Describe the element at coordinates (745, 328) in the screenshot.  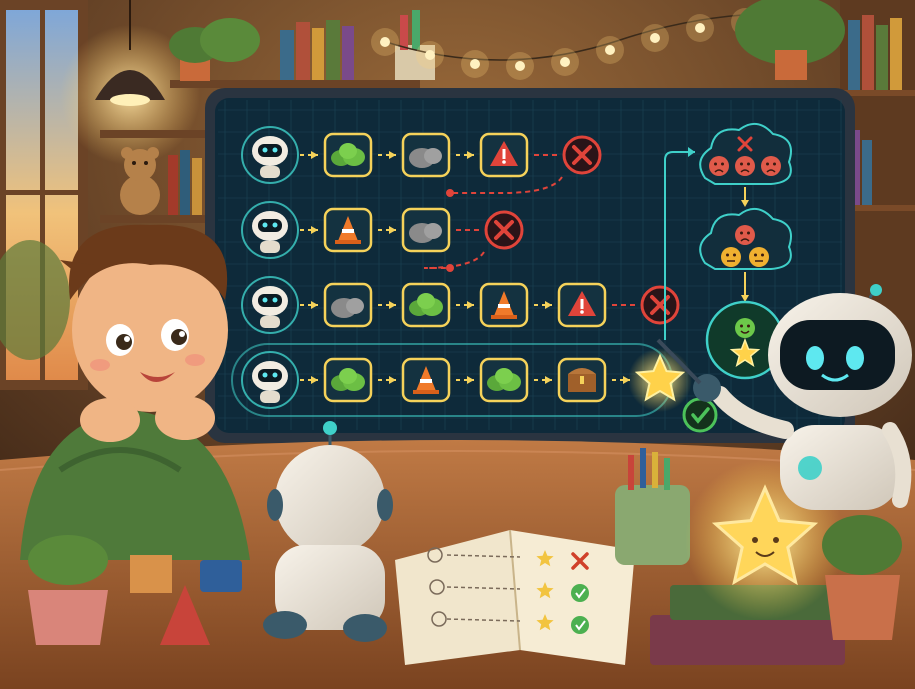
I see `happy-face-icon` at that location.